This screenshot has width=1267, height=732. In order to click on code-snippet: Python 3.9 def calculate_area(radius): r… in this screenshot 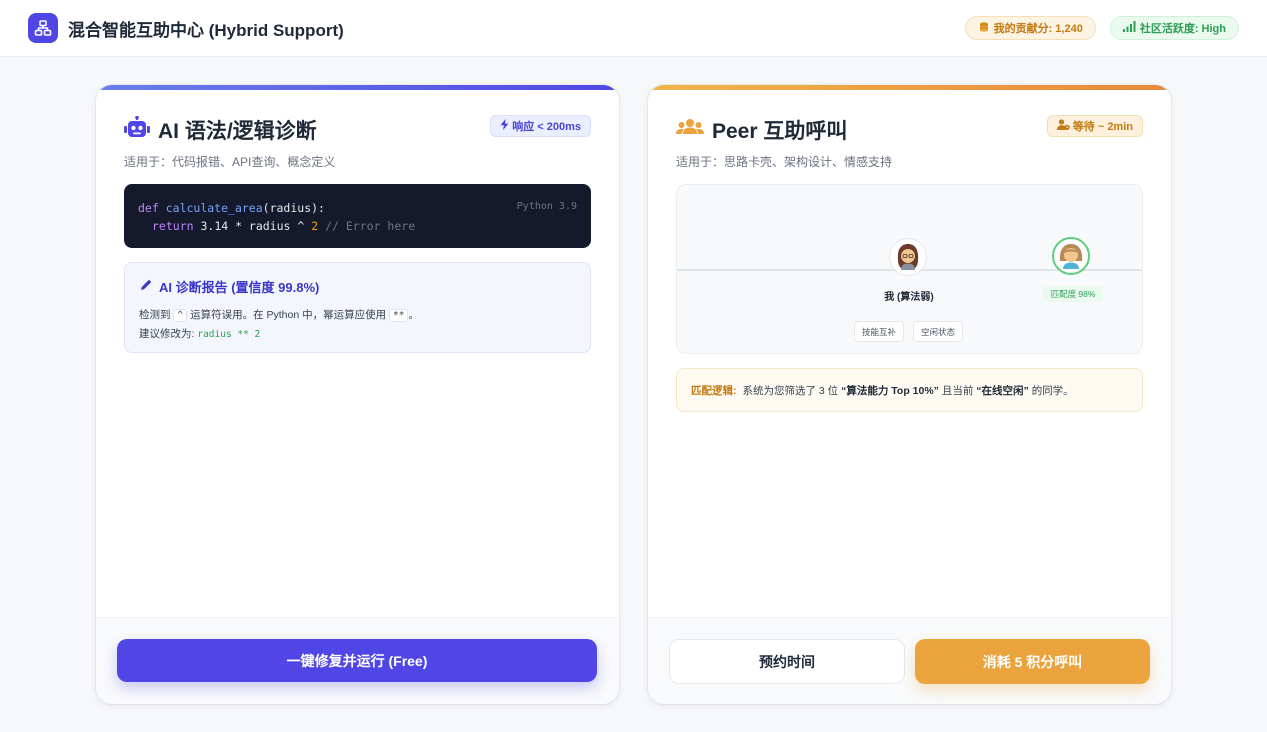, I will do `click(357, 216)`.